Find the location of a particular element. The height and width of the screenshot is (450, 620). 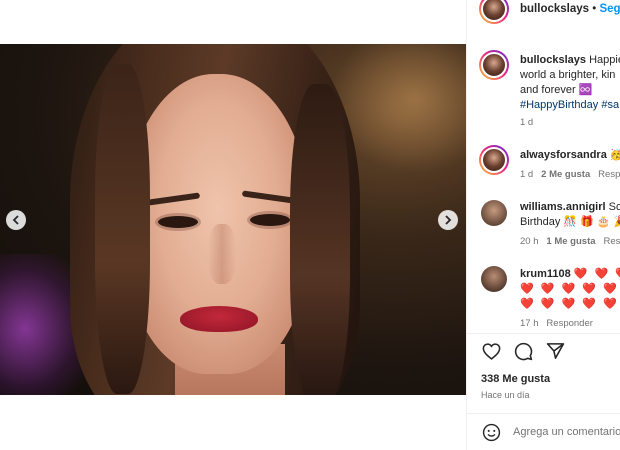

like-button is located at coordinates (491, 351).